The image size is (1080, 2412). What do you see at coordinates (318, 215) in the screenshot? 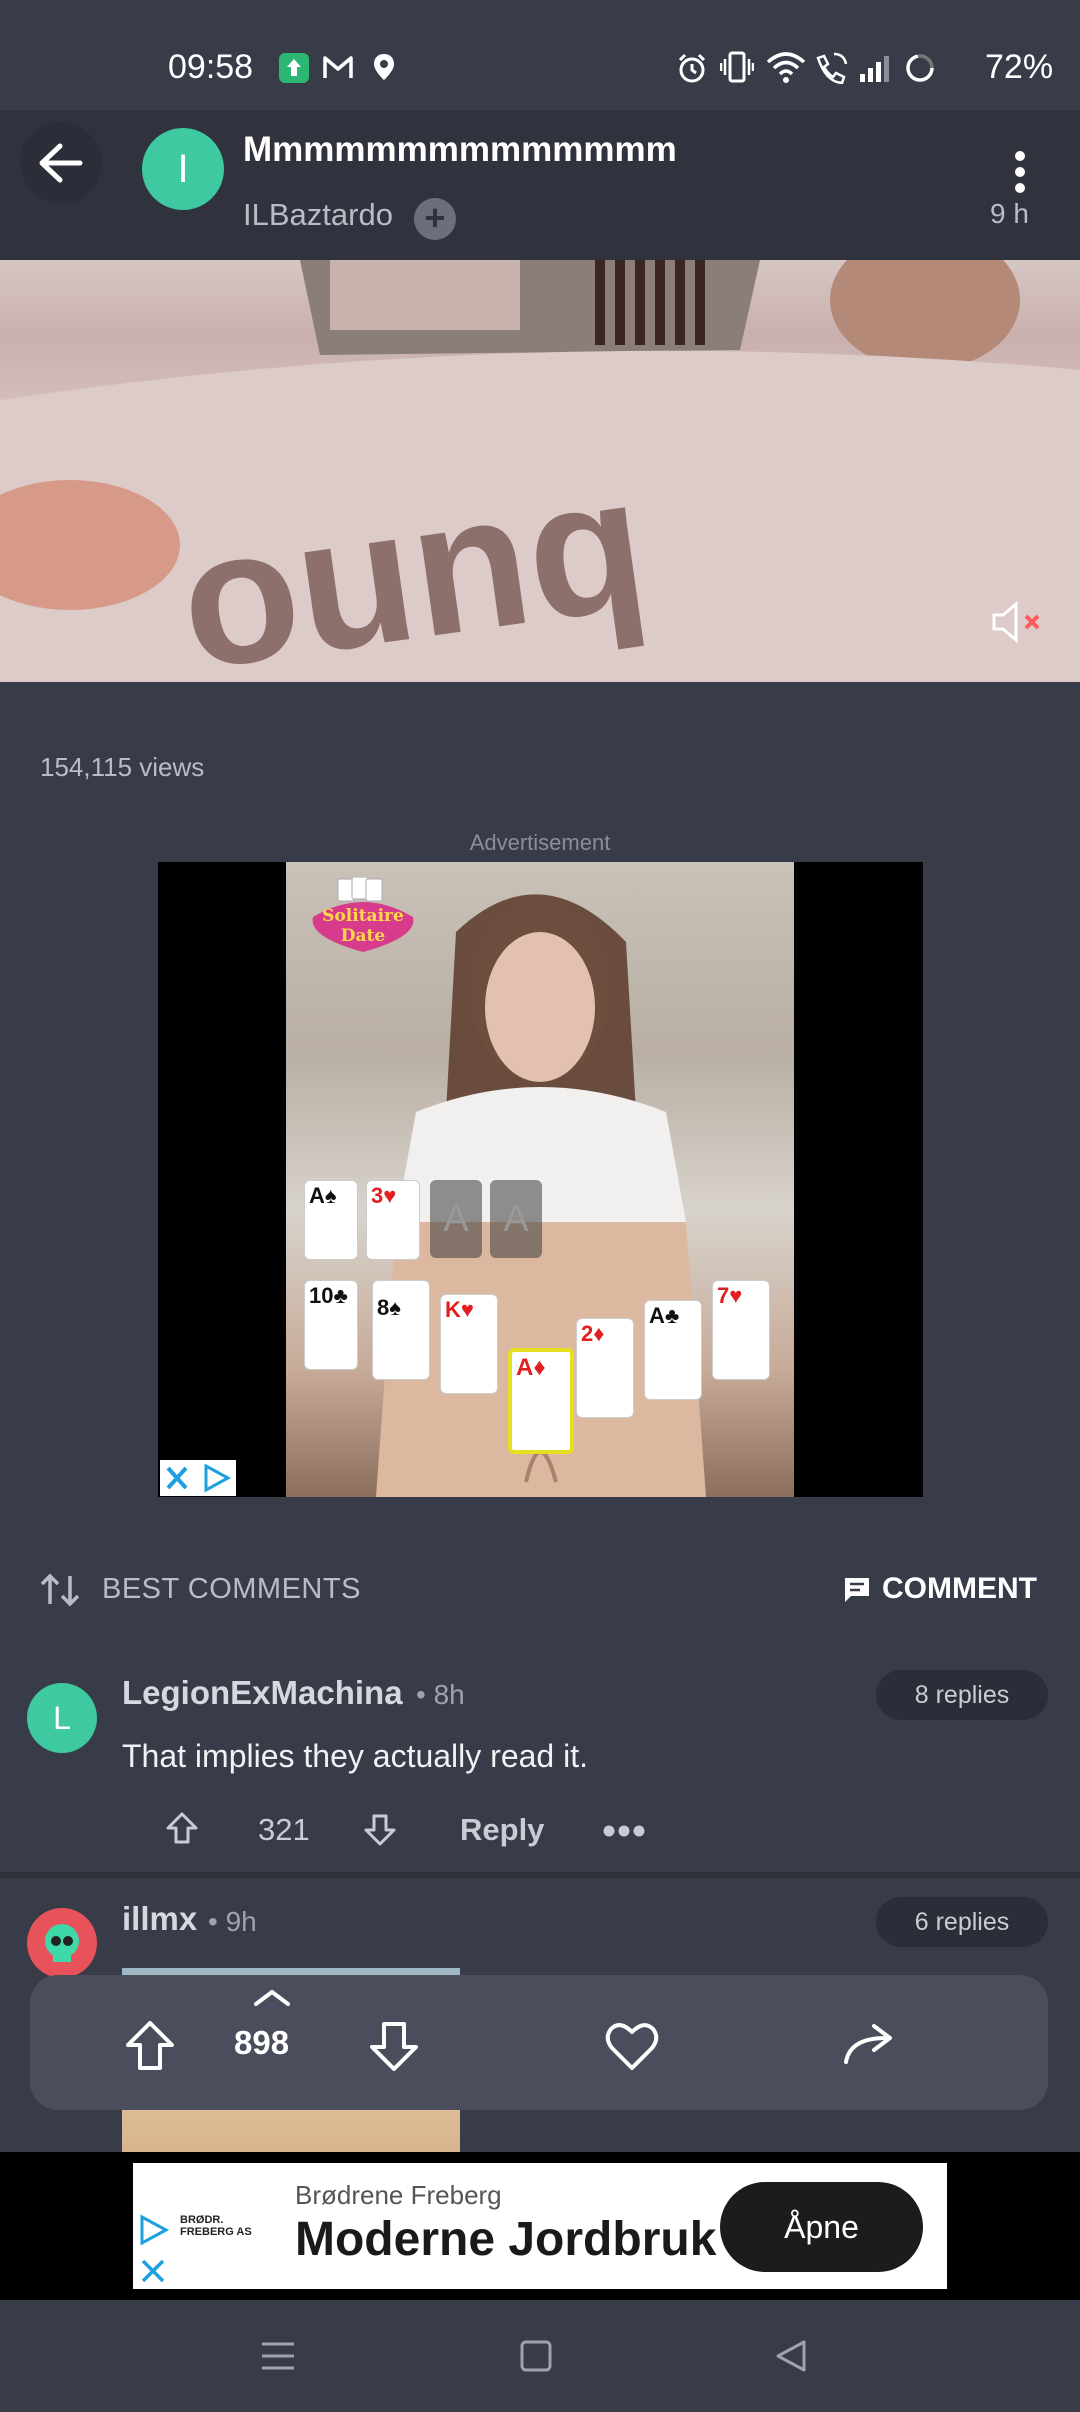
I see `author-username: ILBaztardo` at bounding box center [318, 215].